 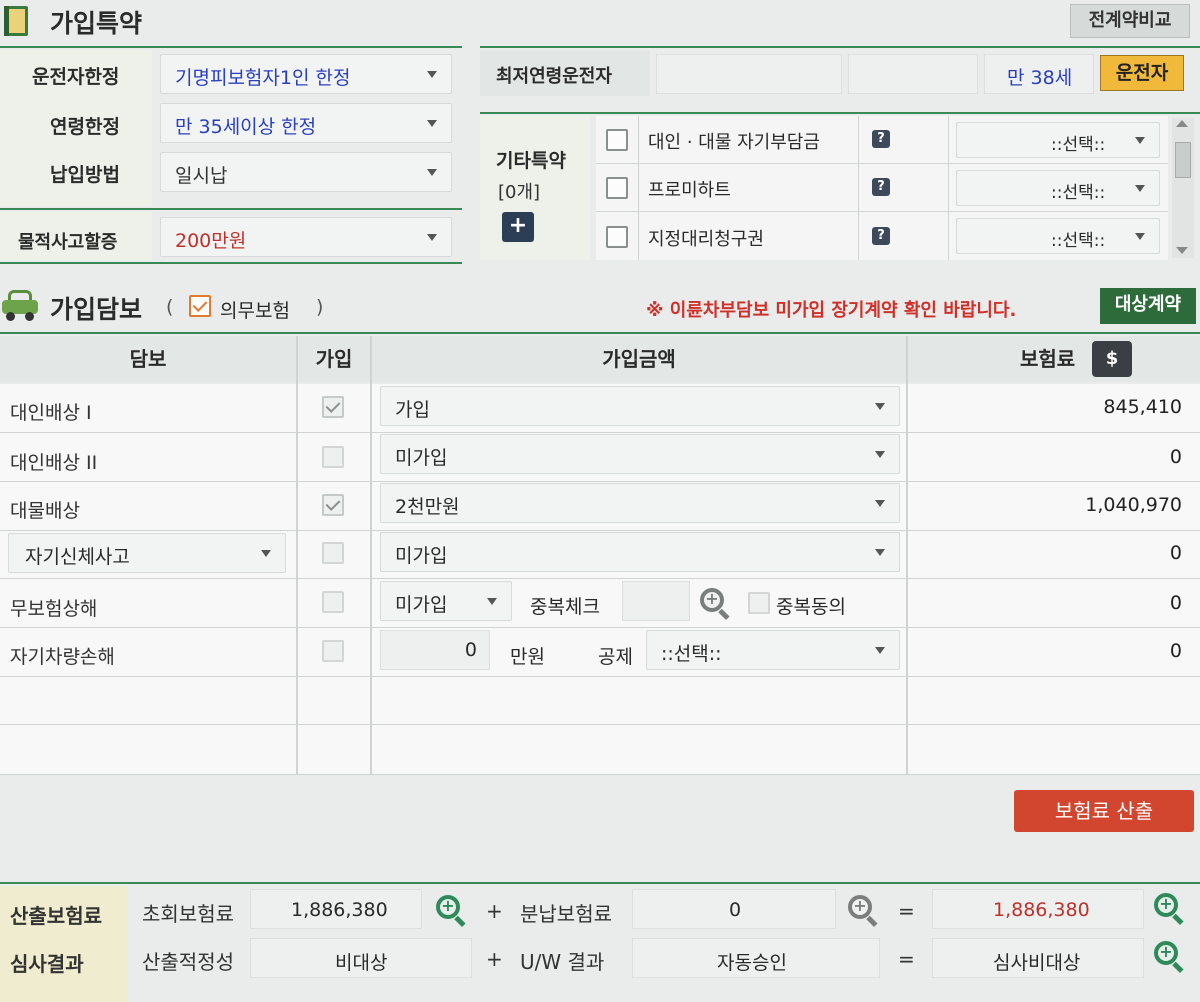 What do you see at coordinates (531, 161) in the screenshot?
I see `other-special-label: 기타특약` at bounding box center [531, 161].